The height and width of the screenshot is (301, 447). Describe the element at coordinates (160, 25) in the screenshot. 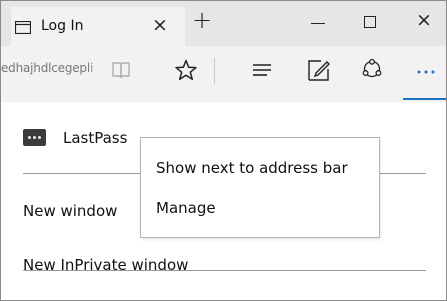

I see `close-icon: ×` at that location.